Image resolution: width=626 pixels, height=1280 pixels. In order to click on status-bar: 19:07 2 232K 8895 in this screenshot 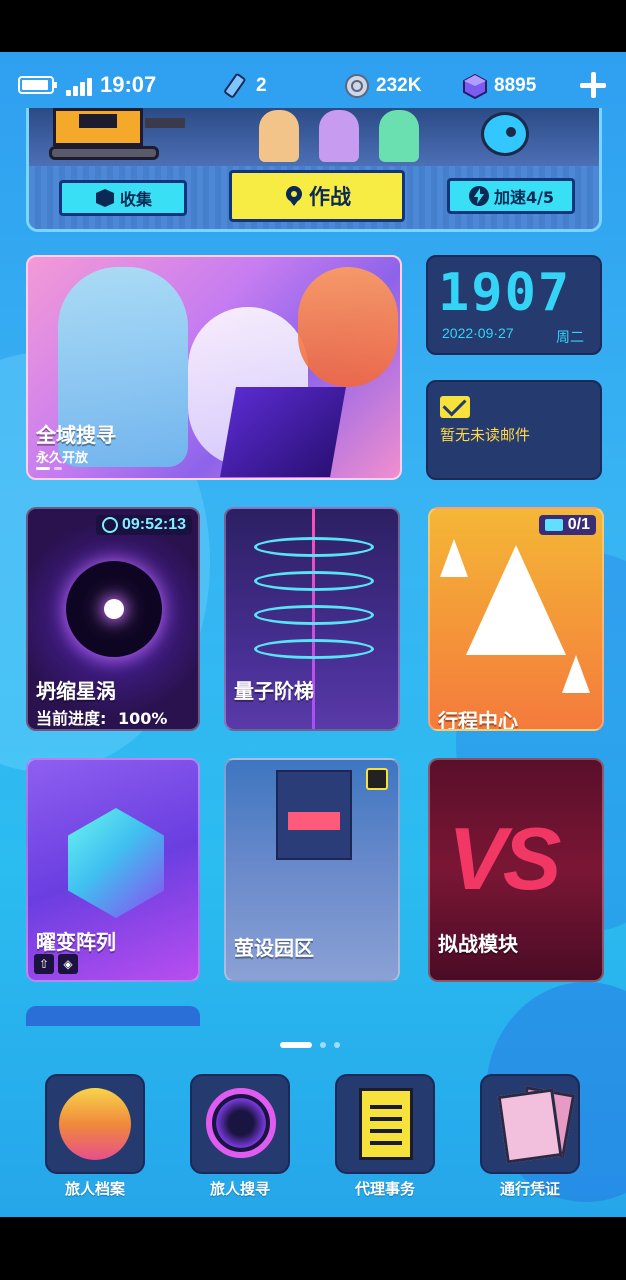, I will do `click(313, 86)`.